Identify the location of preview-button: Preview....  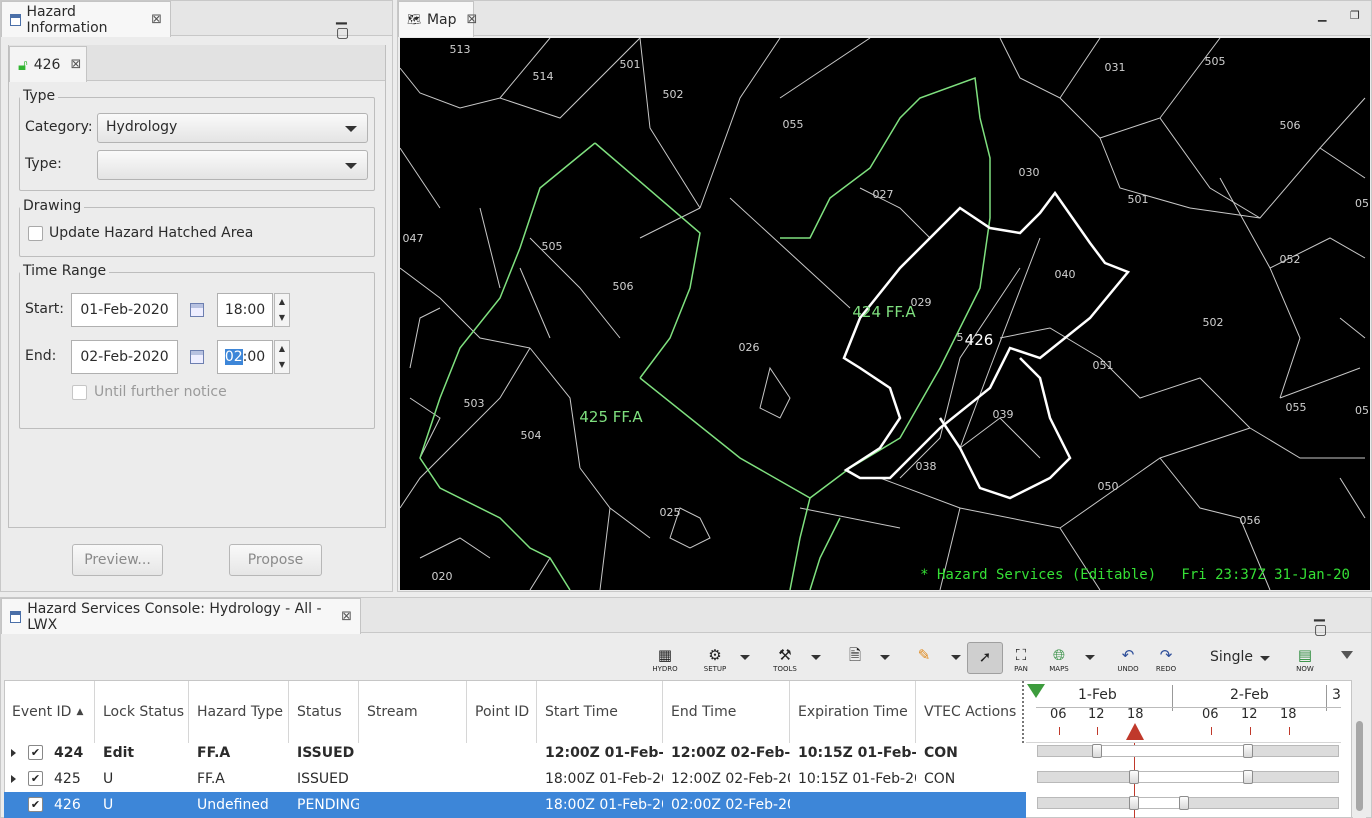
(117, 560).